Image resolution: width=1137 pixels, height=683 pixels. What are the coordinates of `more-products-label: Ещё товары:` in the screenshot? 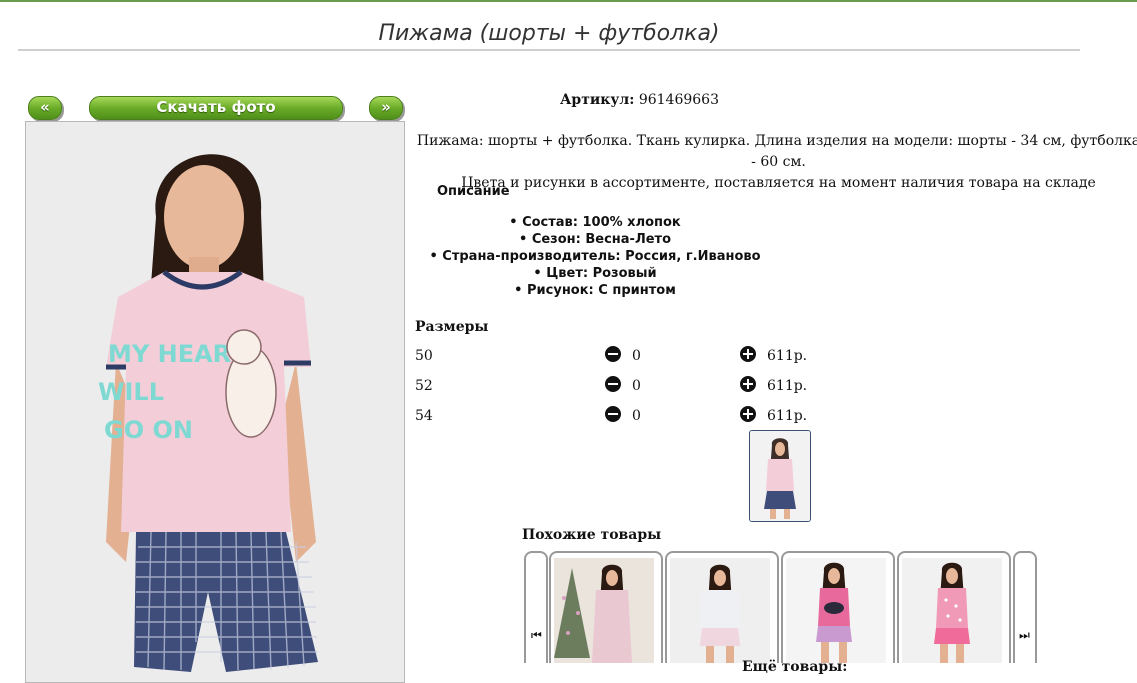 It's located at (795, 667).